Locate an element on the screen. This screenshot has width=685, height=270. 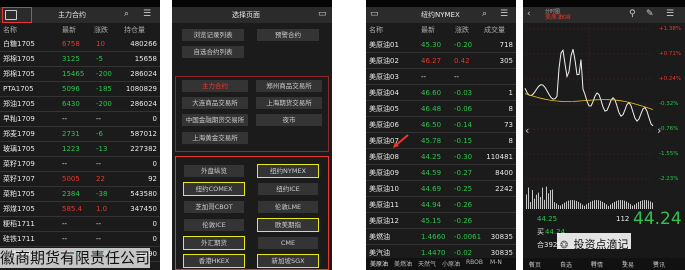
cell-last: 44.69 is located at coordinates (431, 189).